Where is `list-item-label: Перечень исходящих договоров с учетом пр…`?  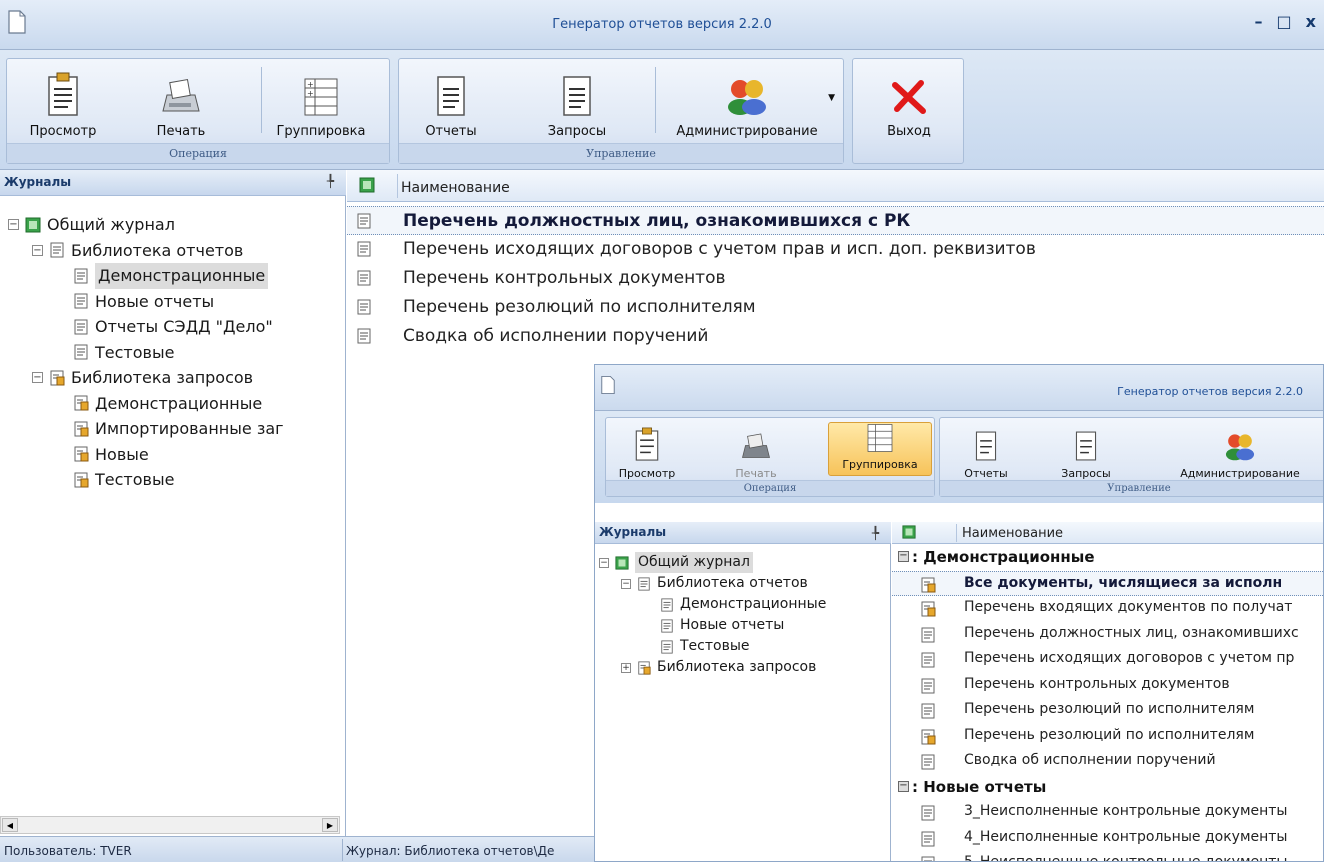 list-item-label: Перечень исходящих договоров с учетом пр… is located at coordinates (719, 249).